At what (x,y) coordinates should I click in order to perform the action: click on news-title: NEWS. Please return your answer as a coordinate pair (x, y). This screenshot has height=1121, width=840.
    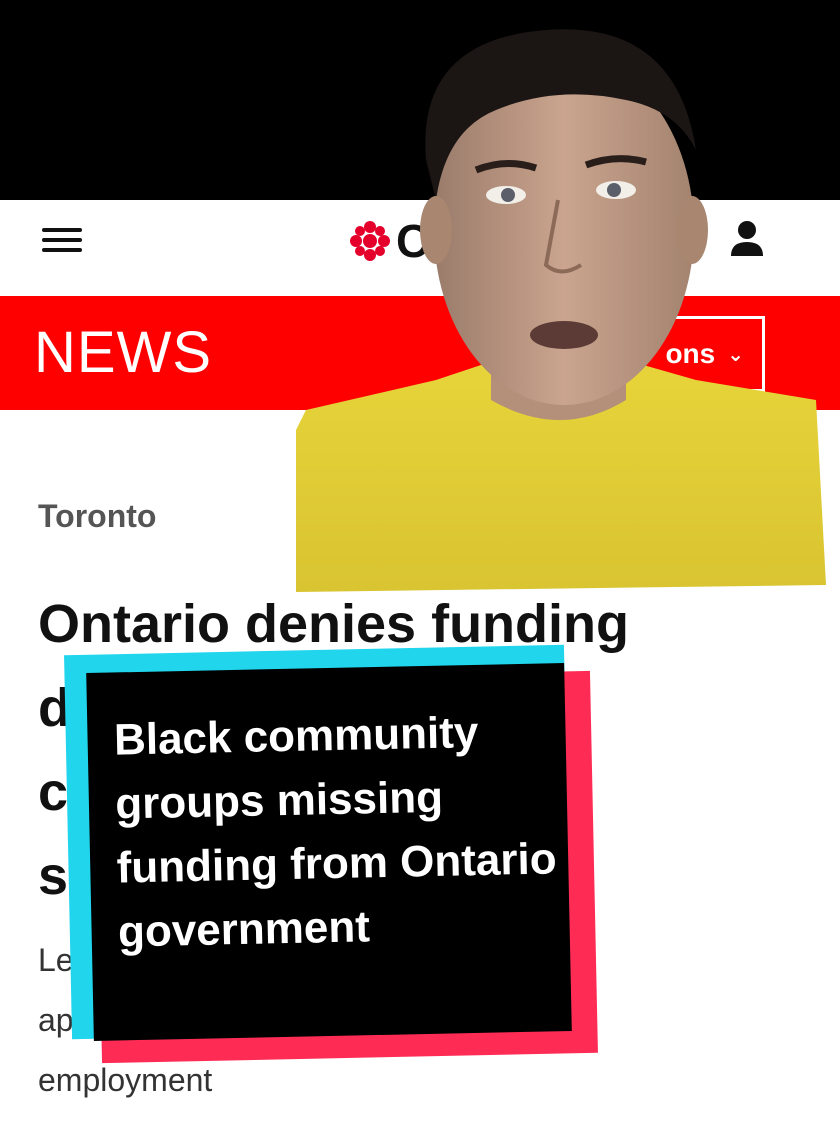
    Looking at the image, I should click on (123, 352).